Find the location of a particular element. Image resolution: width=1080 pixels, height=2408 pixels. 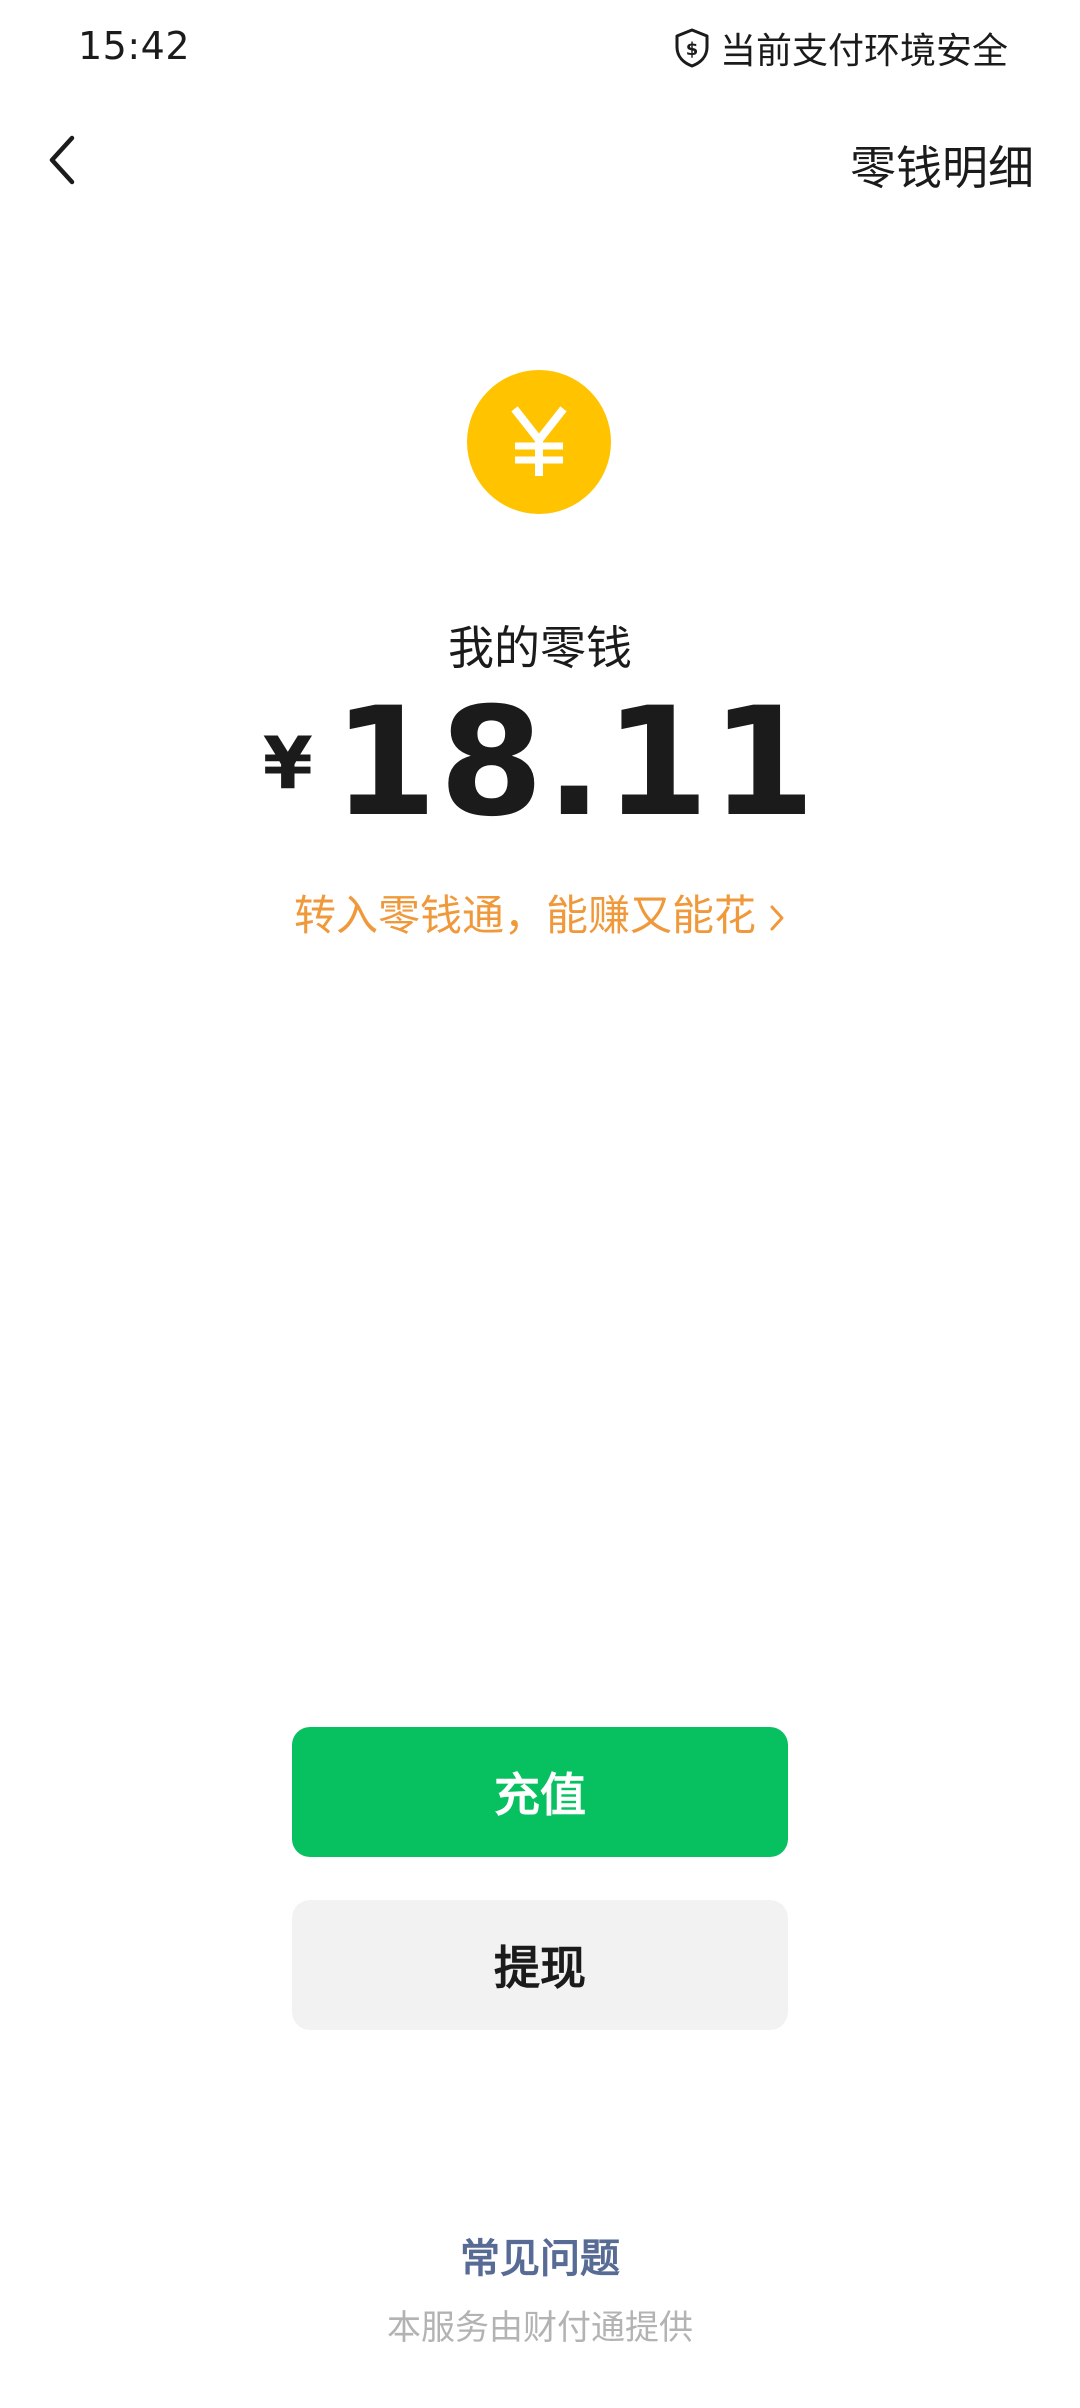

lingqiantong-promo-link: 转入零钱通，能赚又能花 is located at coordinates (540, 912).